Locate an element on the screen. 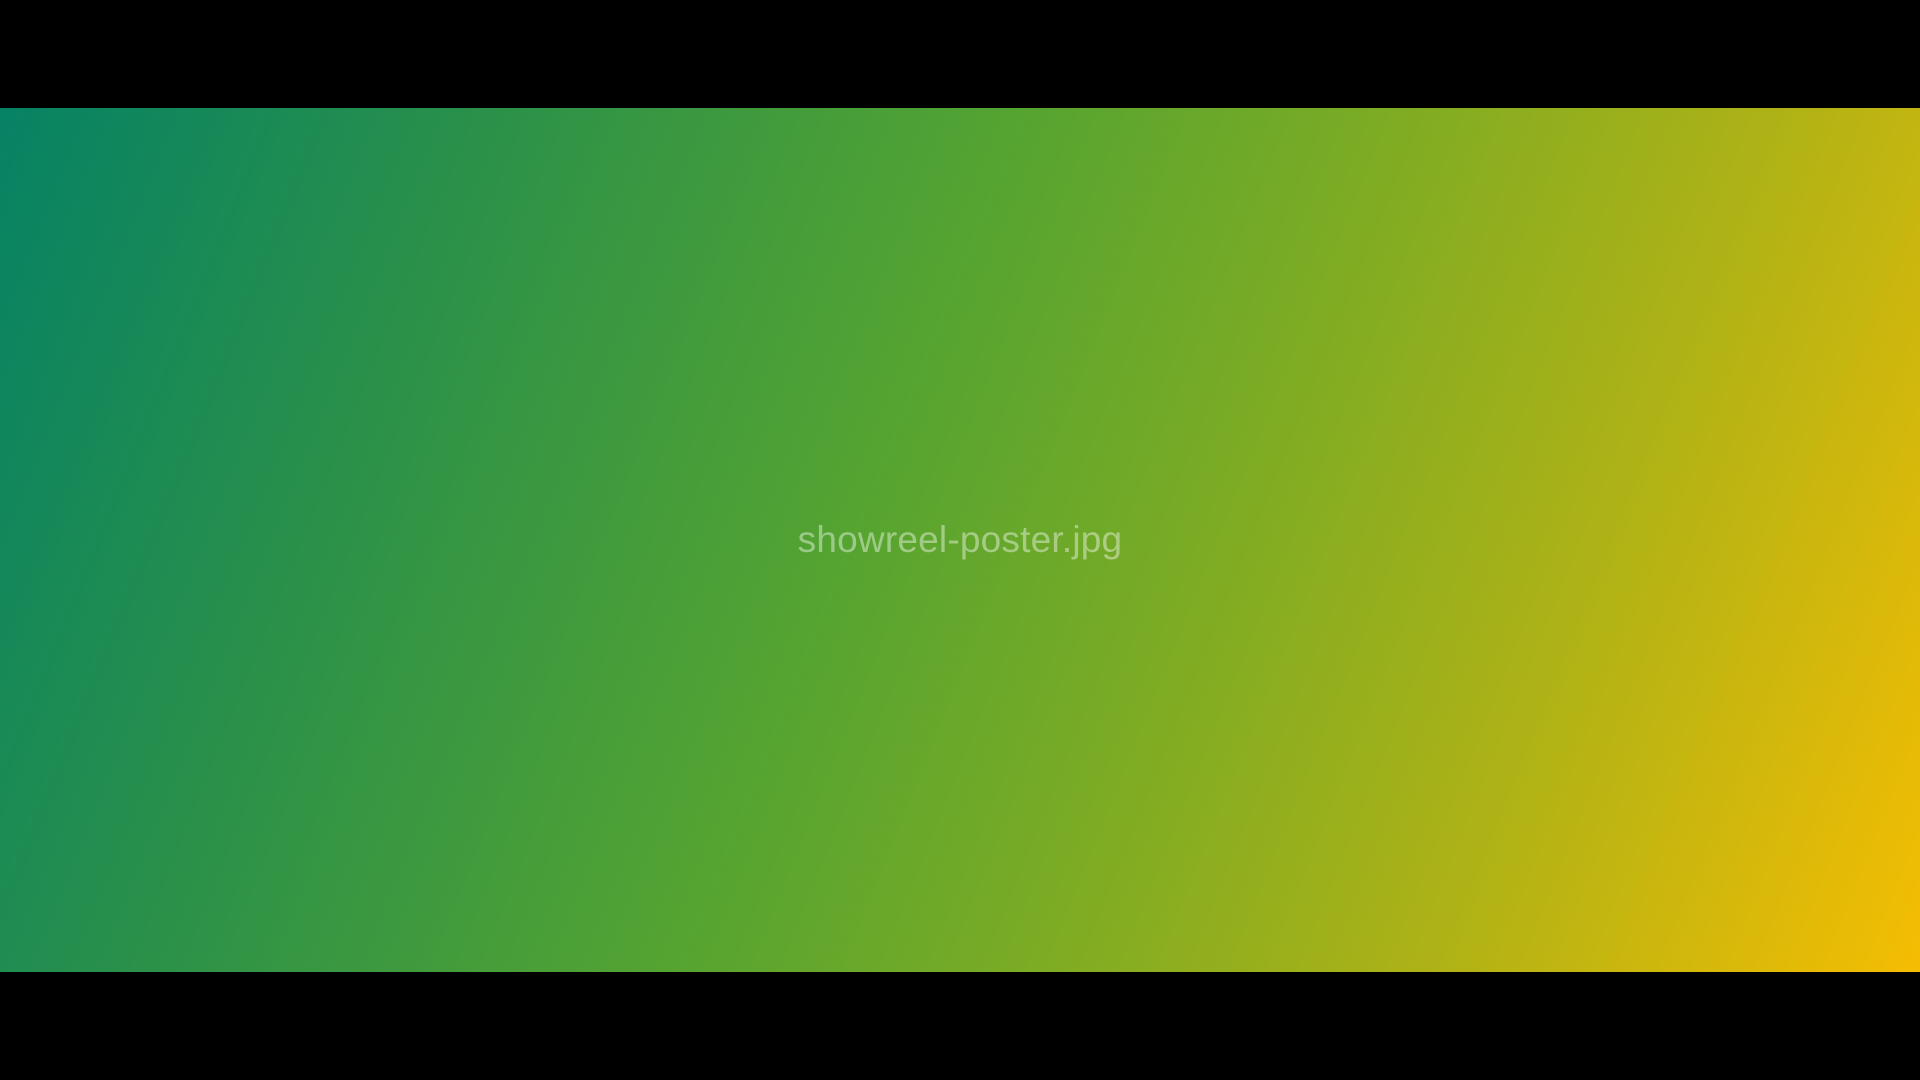 The image size is (1920, 1080). poster-filename-label: showreel-poster.jpg is located at coordinates (960, 539).